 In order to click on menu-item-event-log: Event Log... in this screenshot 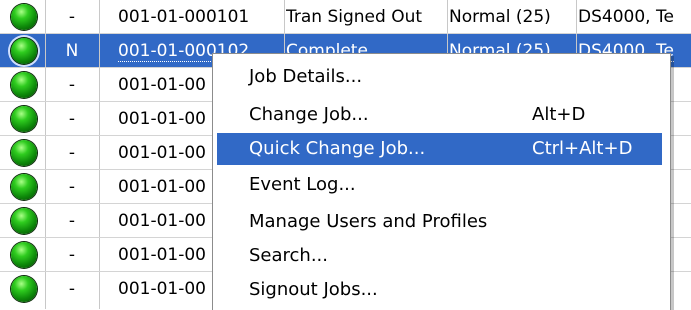, I will do `click(439, 185)`.